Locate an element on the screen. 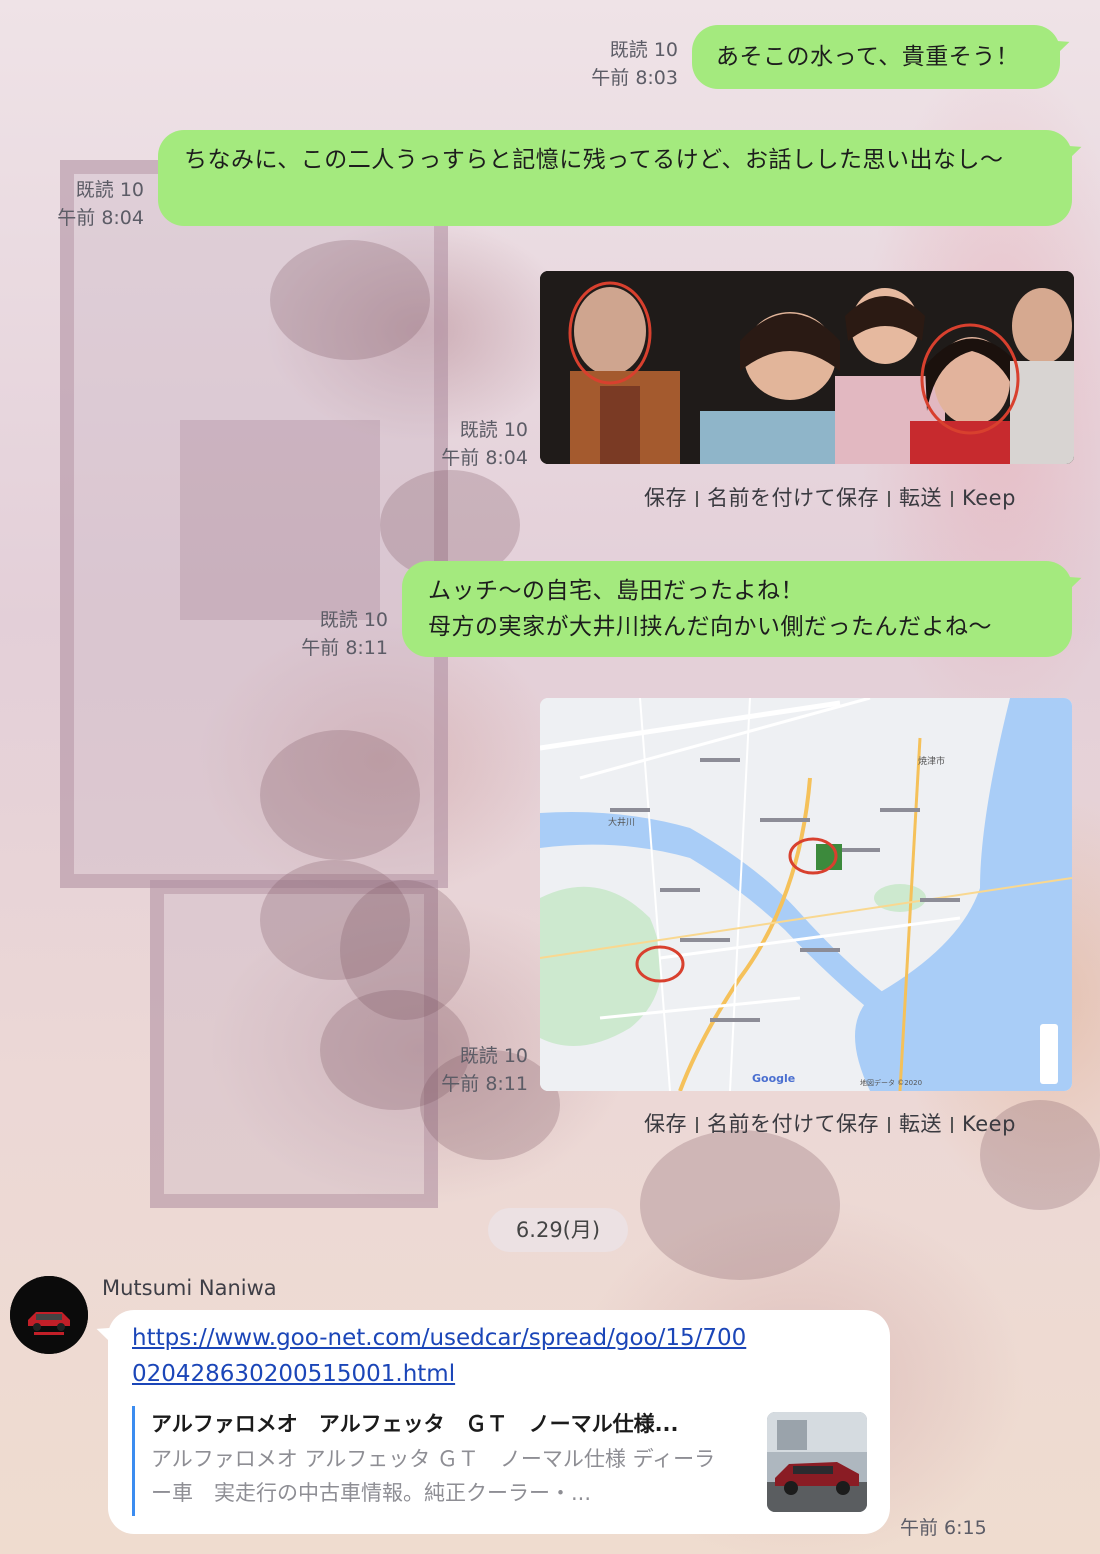 This screenshot has height=1554, width=1100. car-avatar-icon is located at coordinates (49, 1315).